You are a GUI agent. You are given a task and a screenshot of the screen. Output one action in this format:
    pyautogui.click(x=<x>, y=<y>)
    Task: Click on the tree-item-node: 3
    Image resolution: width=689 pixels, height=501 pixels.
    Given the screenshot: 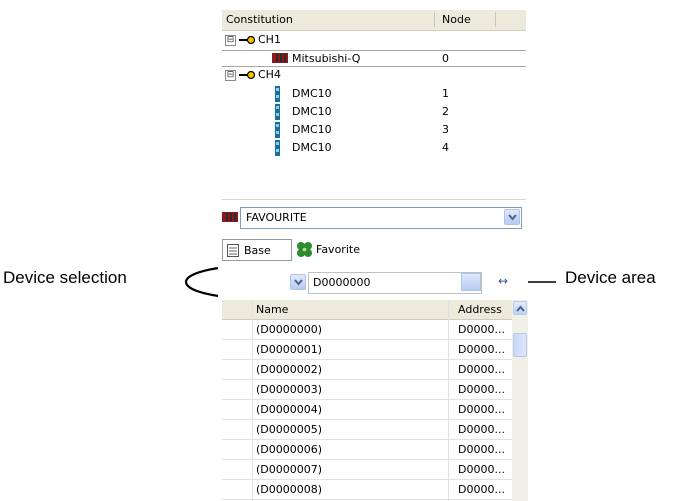 What is the action you would take?
    pyautogui.click(x=445, y=129)
    